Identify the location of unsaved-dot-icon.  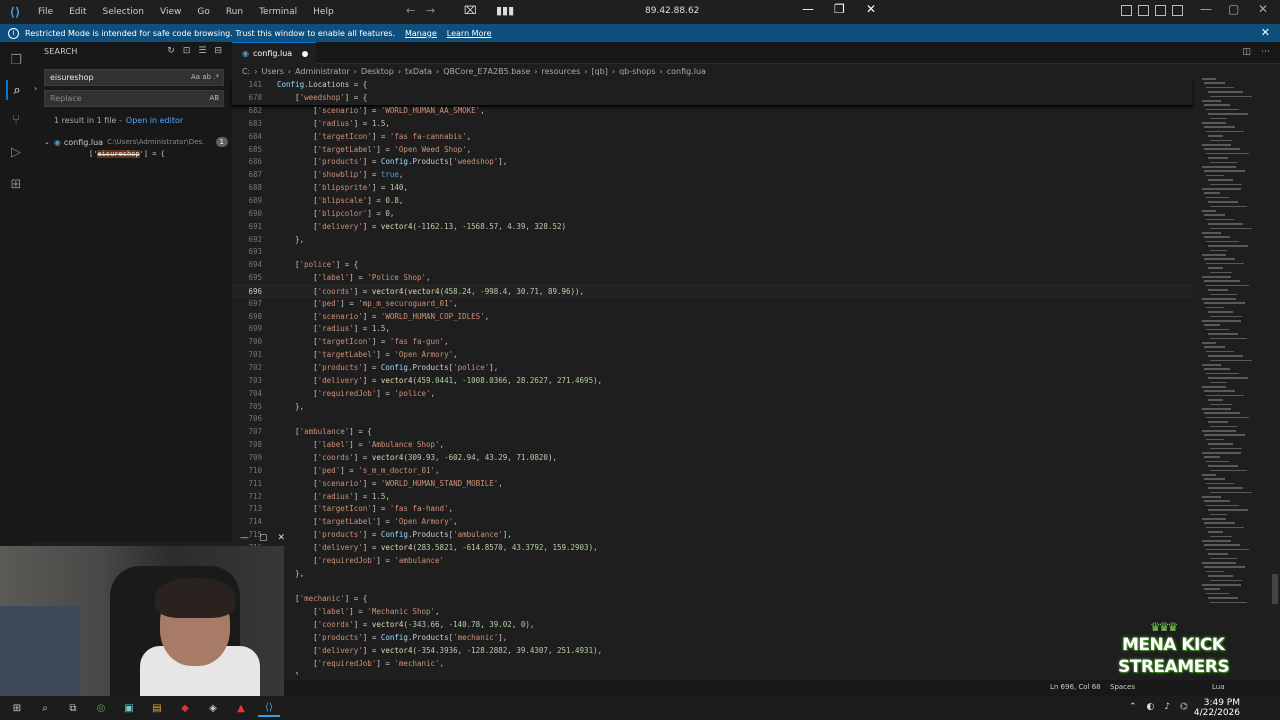
(305, 53).